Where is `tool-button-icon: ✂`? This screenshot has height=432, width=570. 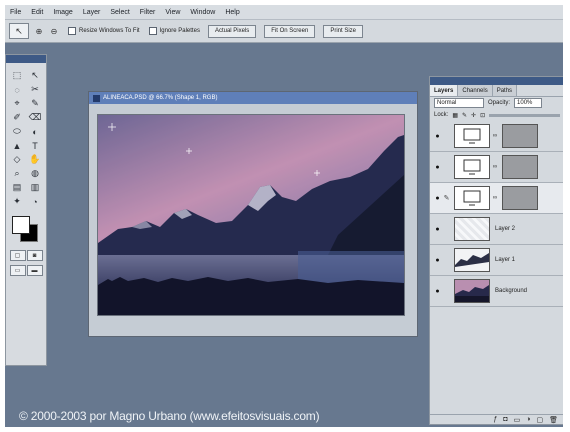
tool-button-icon: ✂ is located at coordinates (35, 89).